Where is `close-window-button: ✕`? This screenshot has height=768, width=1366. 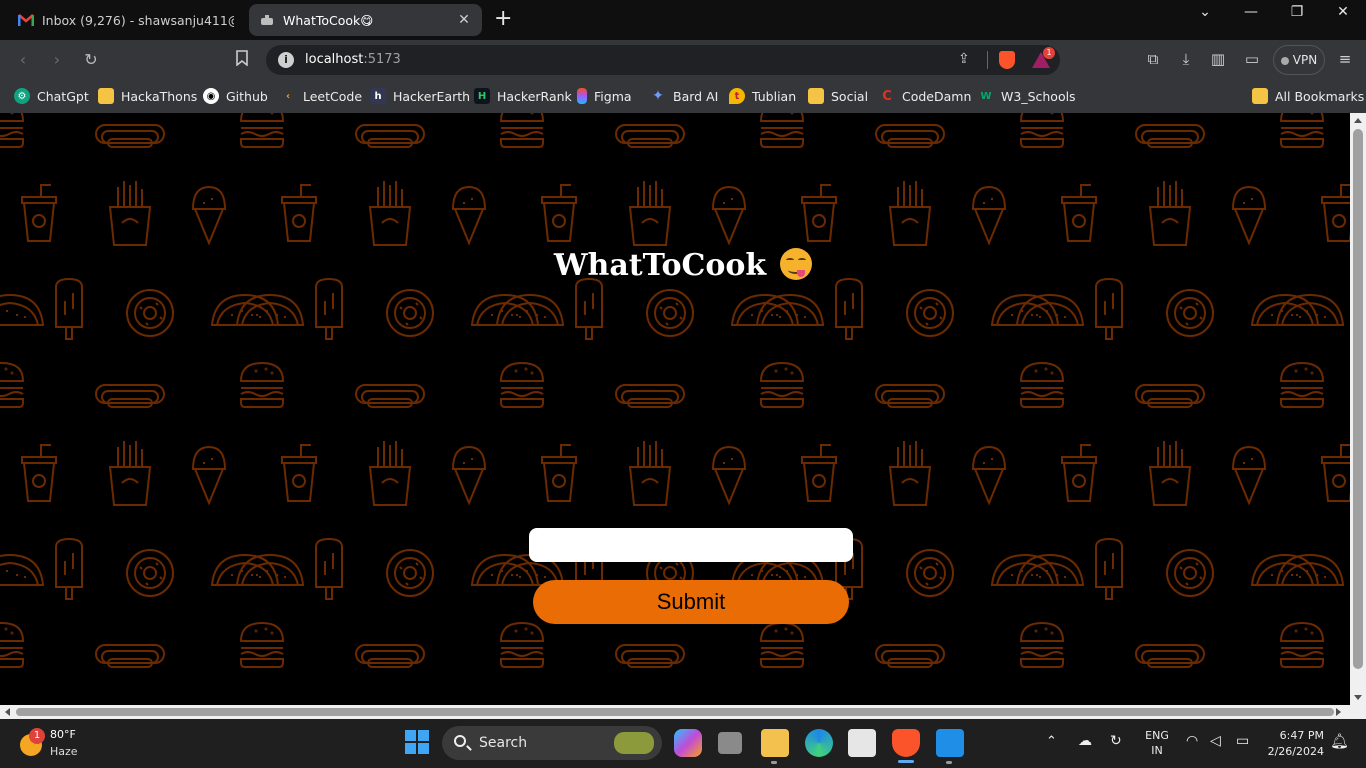
close-window-button: ✕ is located at coordinates (1343, 16).